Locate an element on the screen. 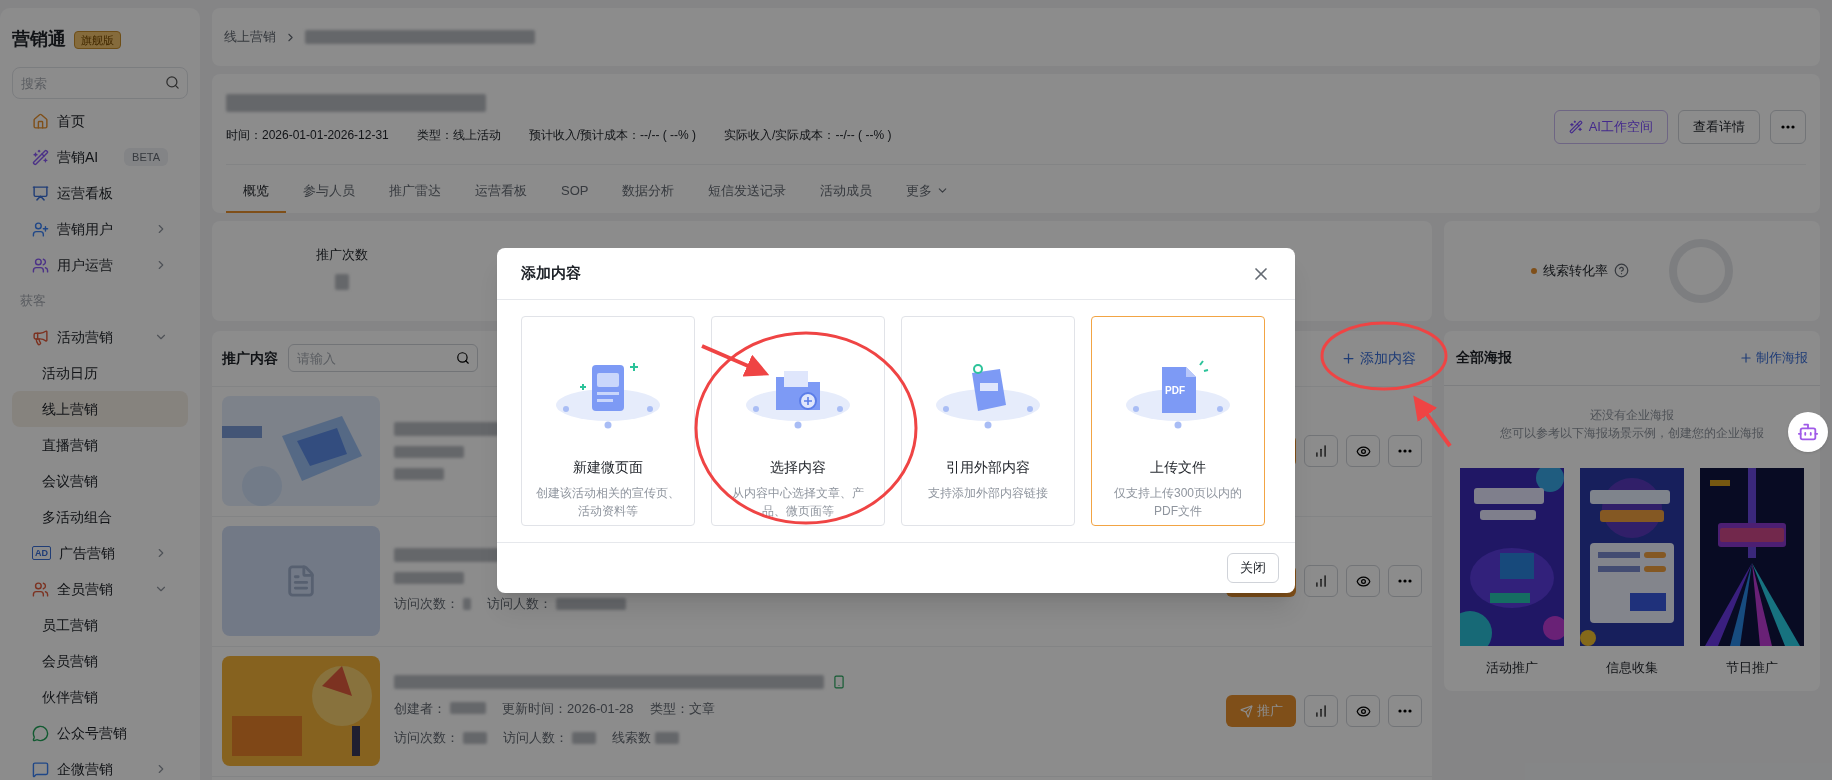  close-button: 关闭 is located at coordinates (1253, 568).